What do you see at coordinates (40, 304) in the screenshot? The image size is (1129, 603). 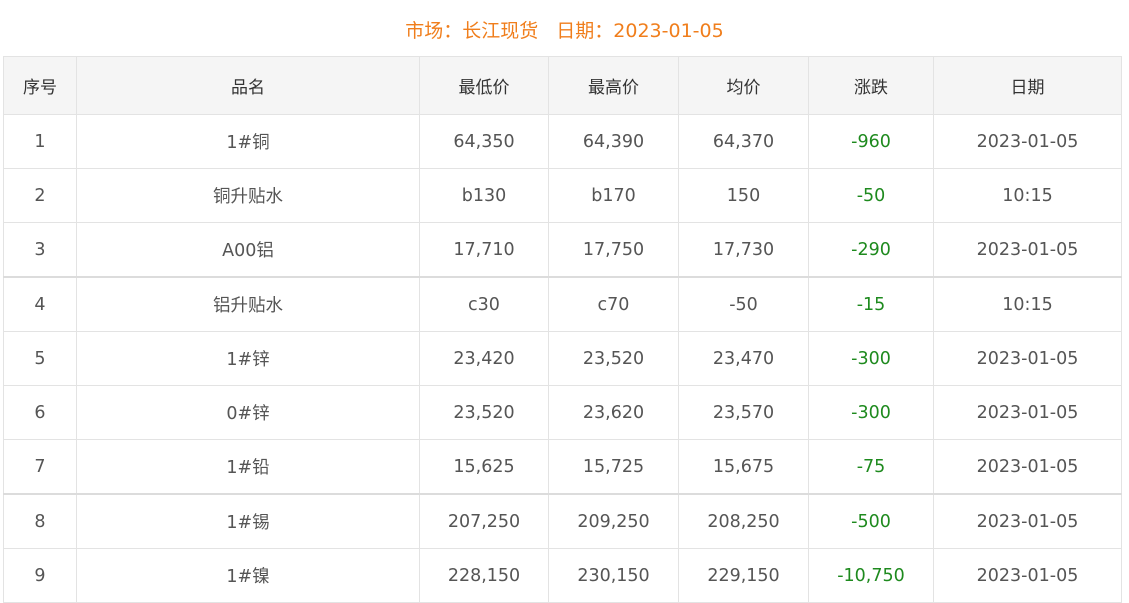 I see `cell-no: 4` at bounding box center [40, 304].